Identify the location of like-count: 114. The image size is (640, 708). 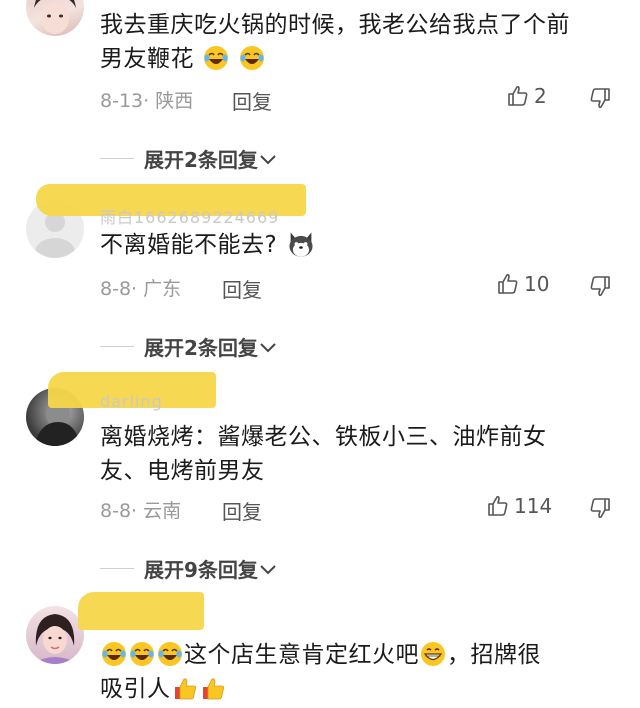
(533, 506).